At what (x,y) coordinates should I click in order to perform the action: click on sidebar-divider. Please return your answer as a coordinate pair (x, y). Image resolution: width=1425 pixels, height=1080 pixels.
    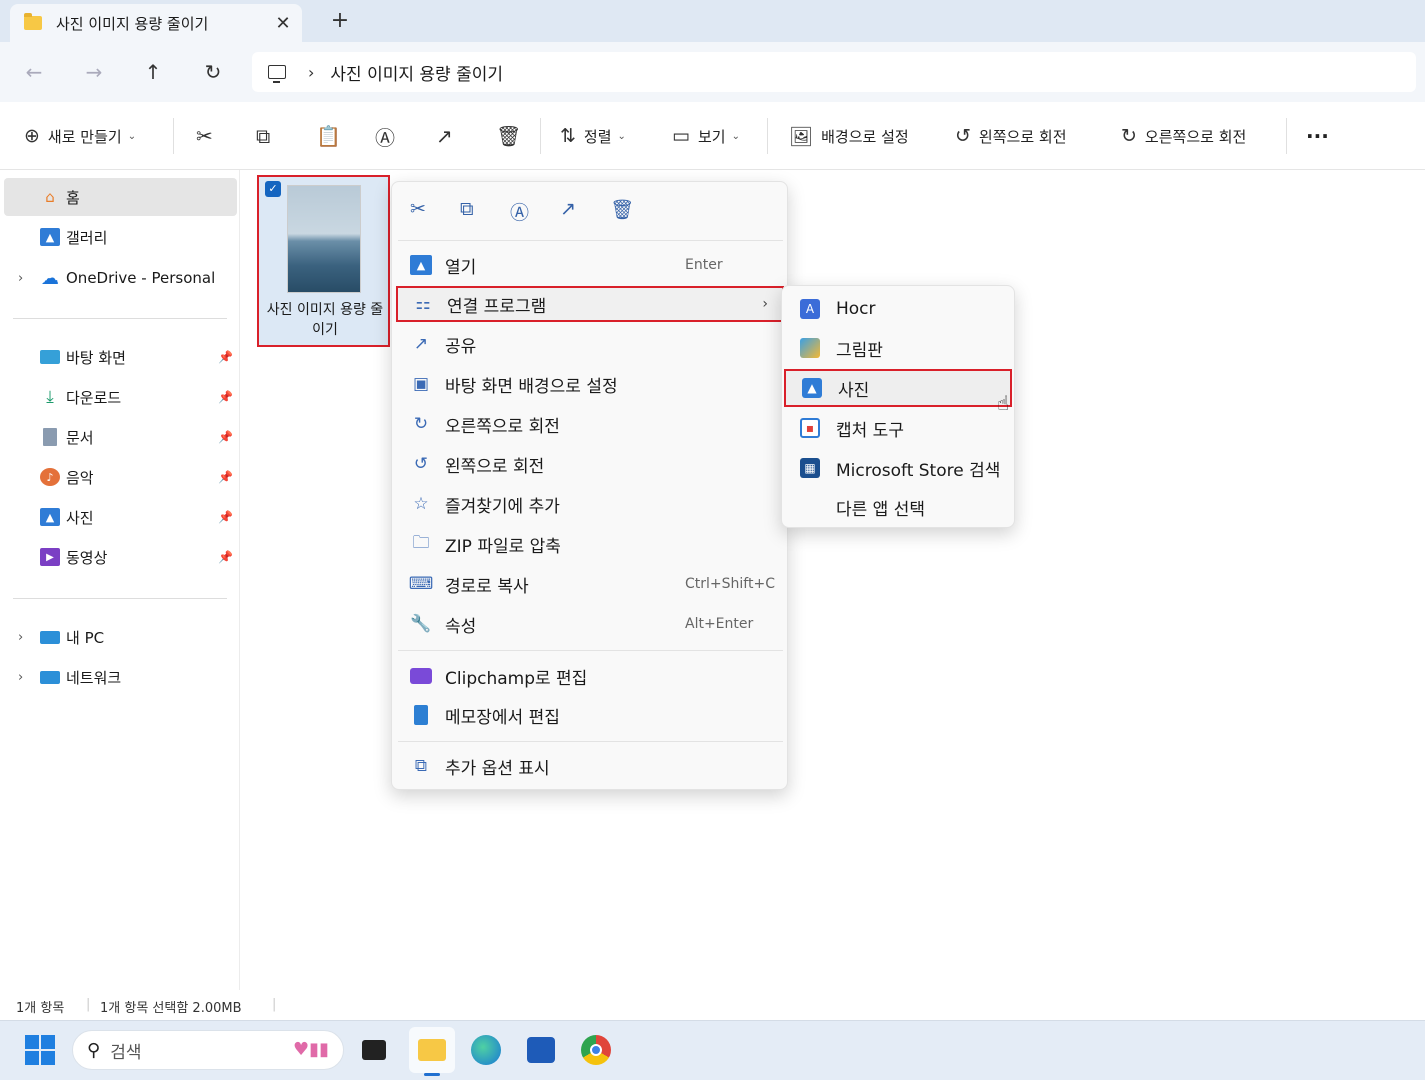
    Looking at the image, I should click on (120, 598).